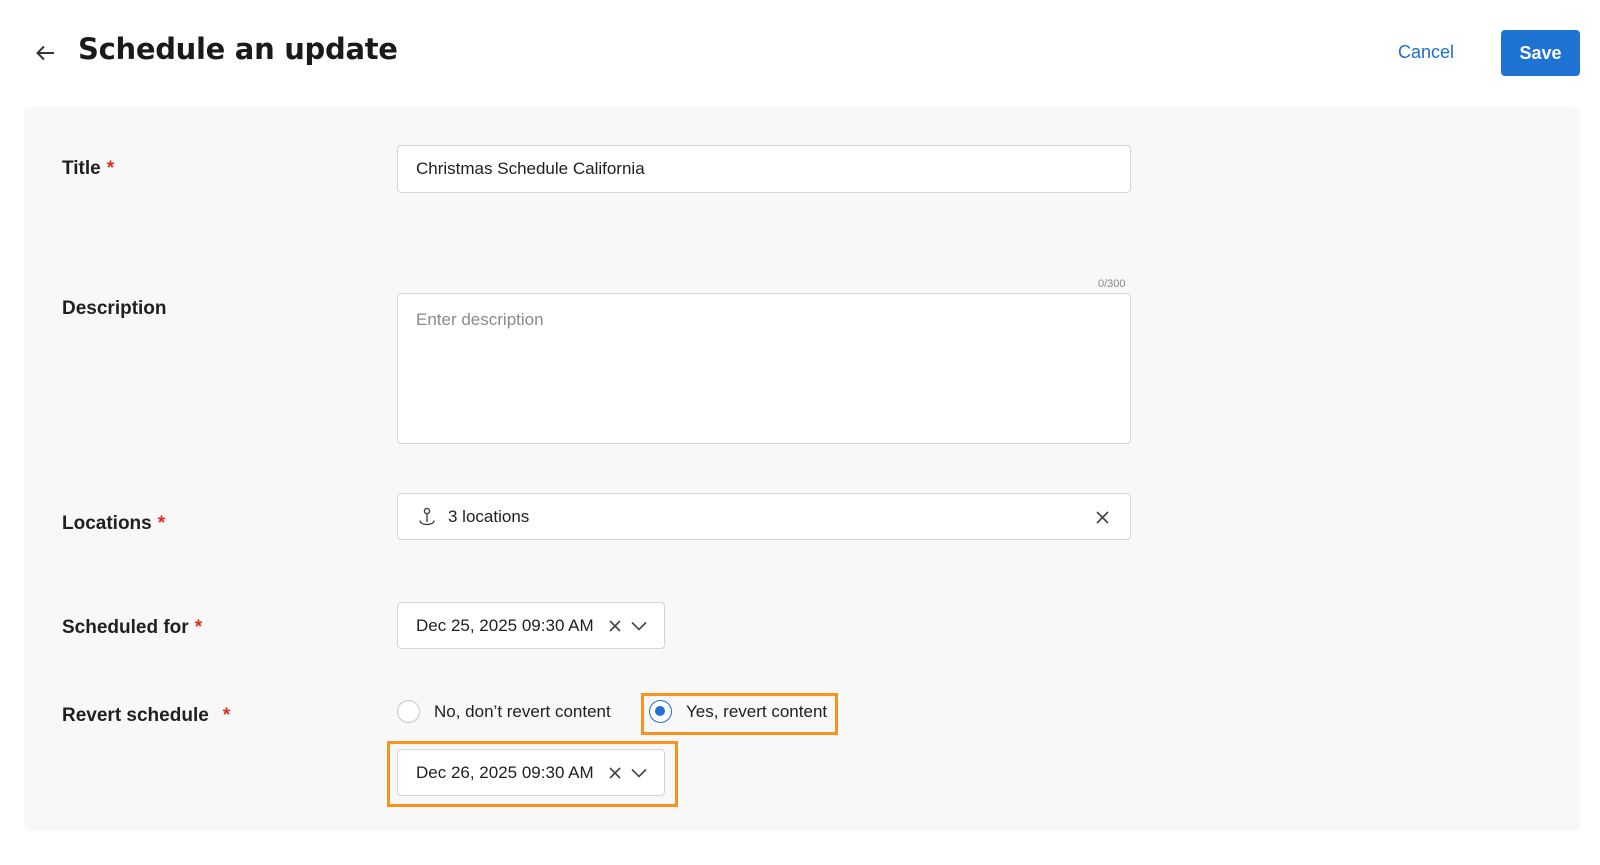  Describe the element at coordinates (764, 516) in the screenshot. I see `locations-selector: 3 locations` at that location.